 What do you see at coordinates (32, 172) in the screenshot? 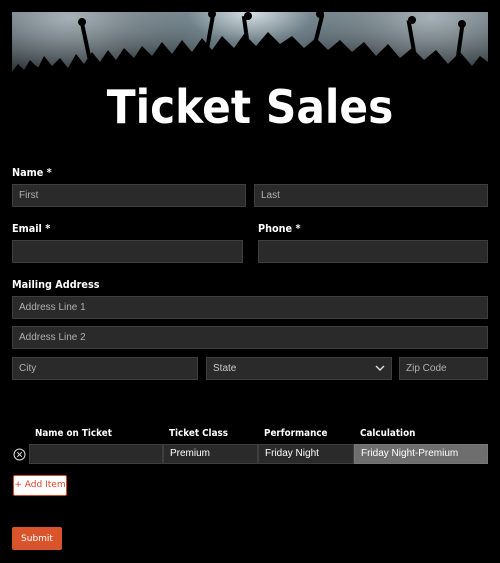
I see `name-label: Name *` at bounding box center [32, 172].